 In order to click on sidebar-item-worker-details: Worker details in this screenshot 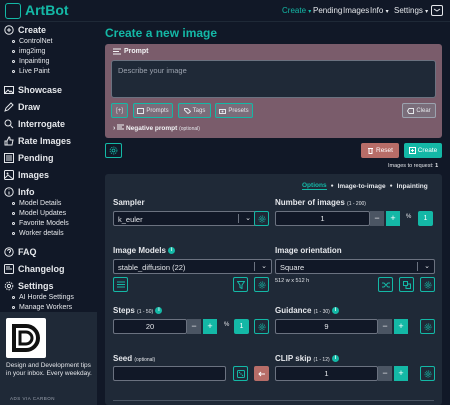, I will do `click(38, 233)`.